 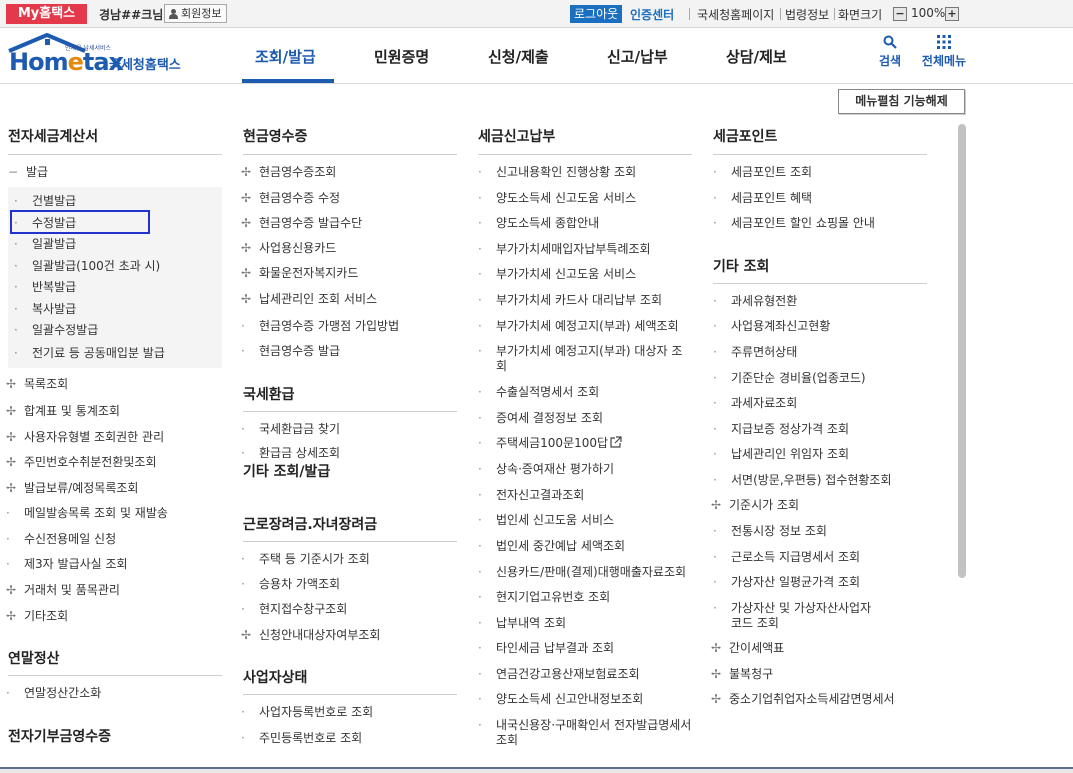 I want to click on nav-report-pay: 신고/납부, so click(x=637, y=56).